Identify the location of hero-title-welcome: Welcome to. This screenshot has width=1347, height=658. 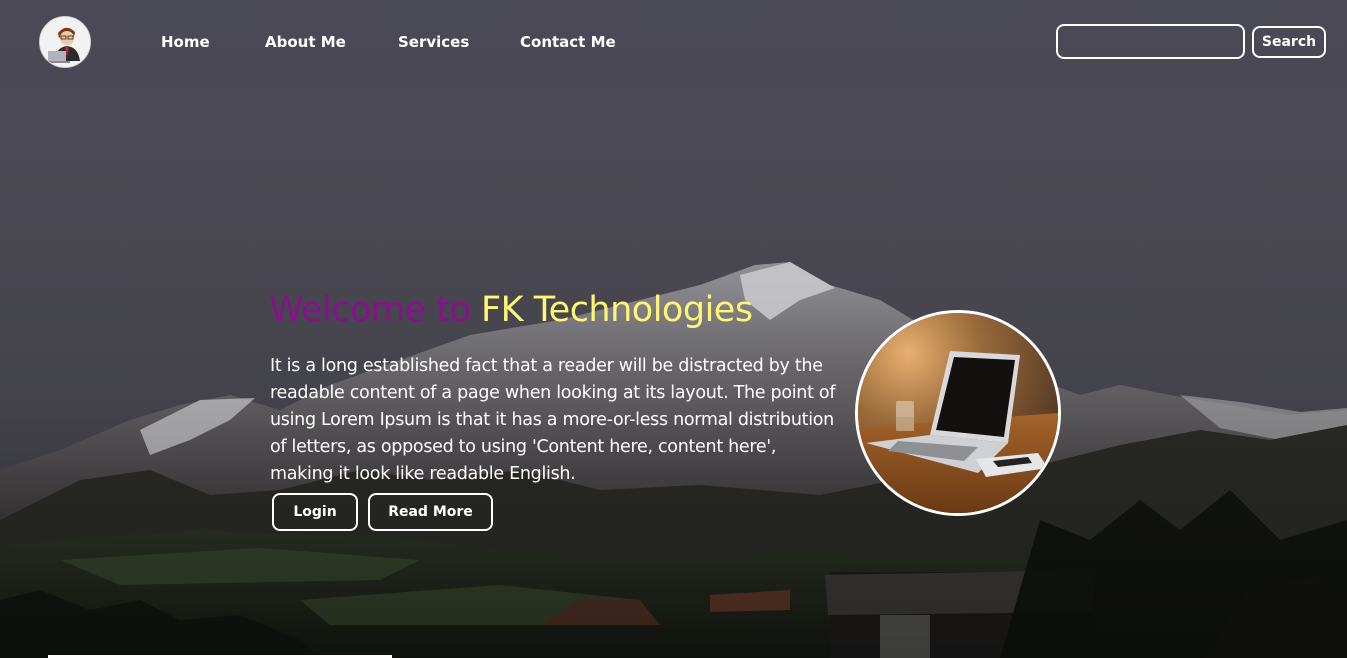
(370, 310).